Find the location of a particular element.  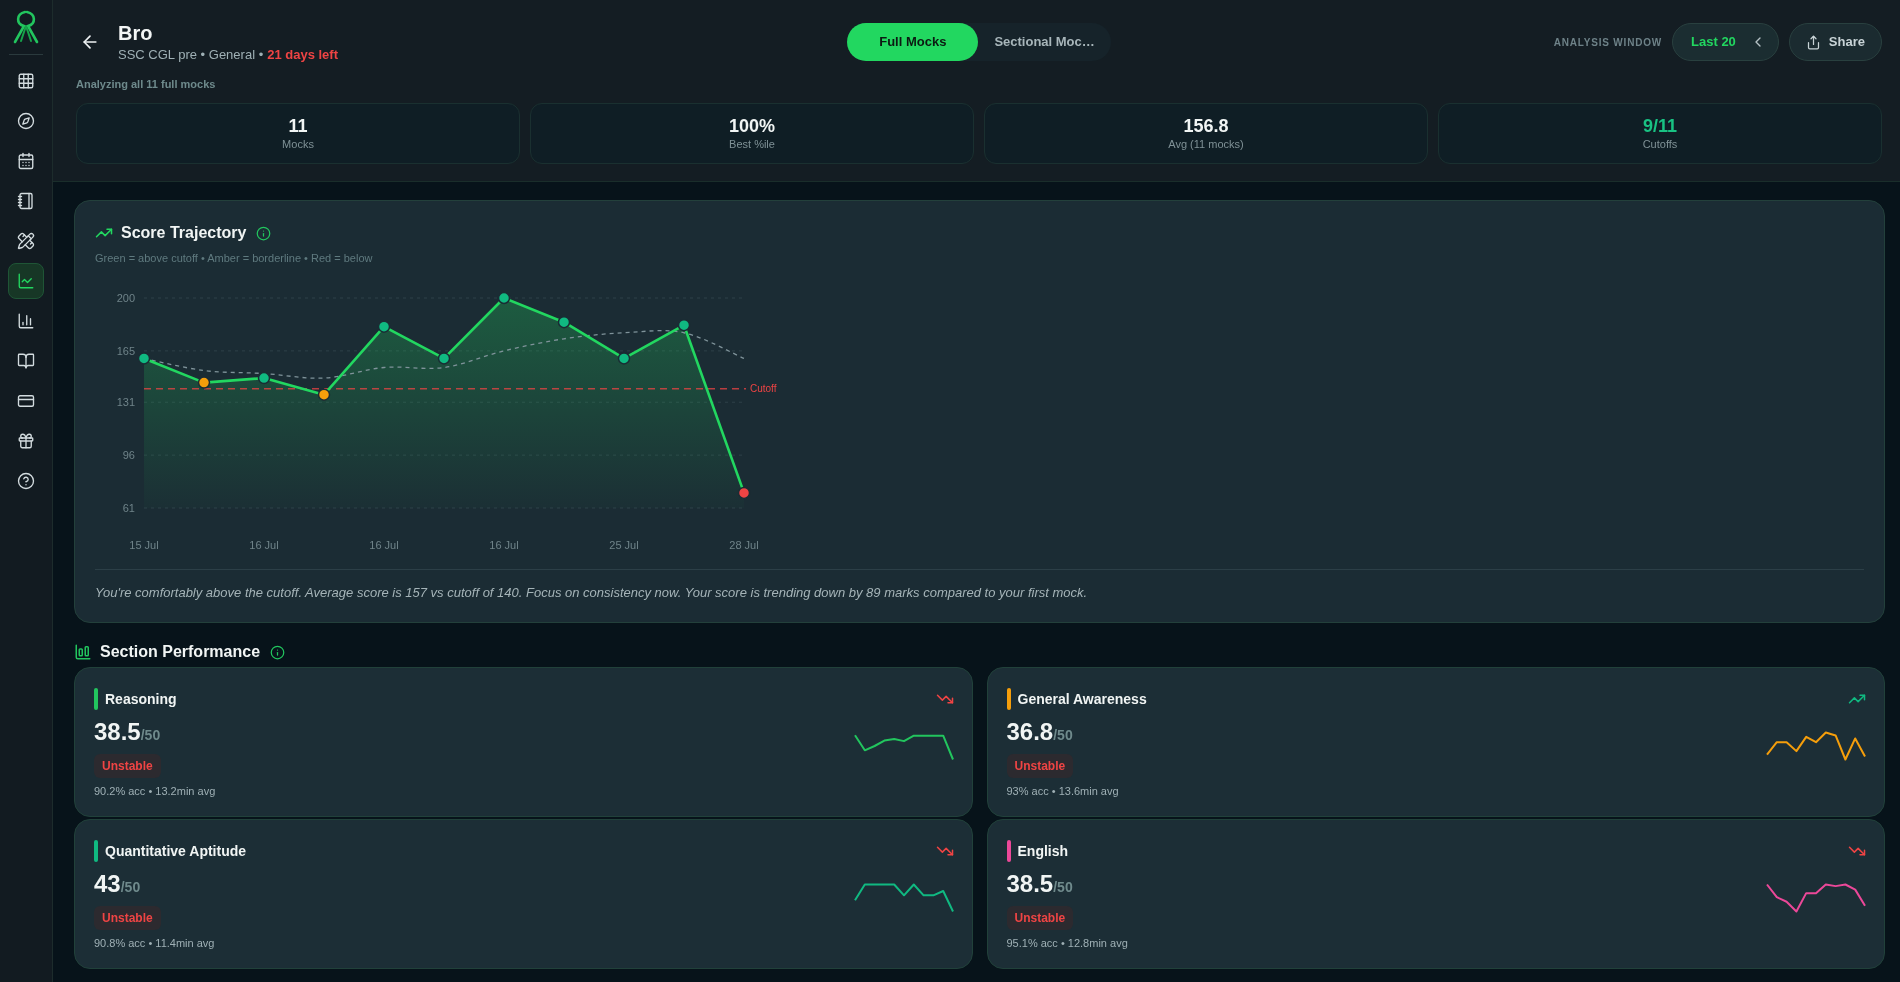

cutoff-label: Cutoff is located at coordinates (763, 389).